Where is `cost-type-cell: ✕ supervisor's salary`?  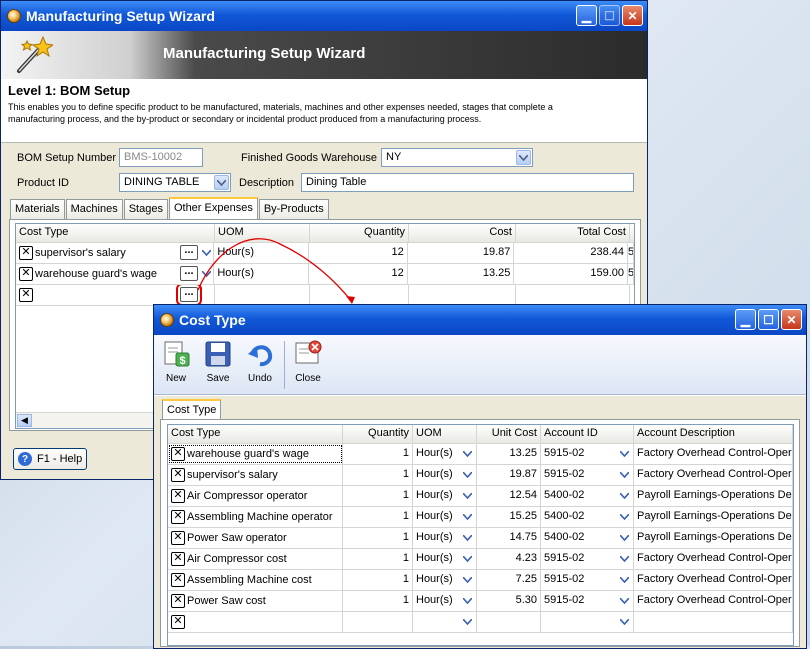 cost-type-cell: ✕ supervisor's salary is located at coordinates (255, 475).